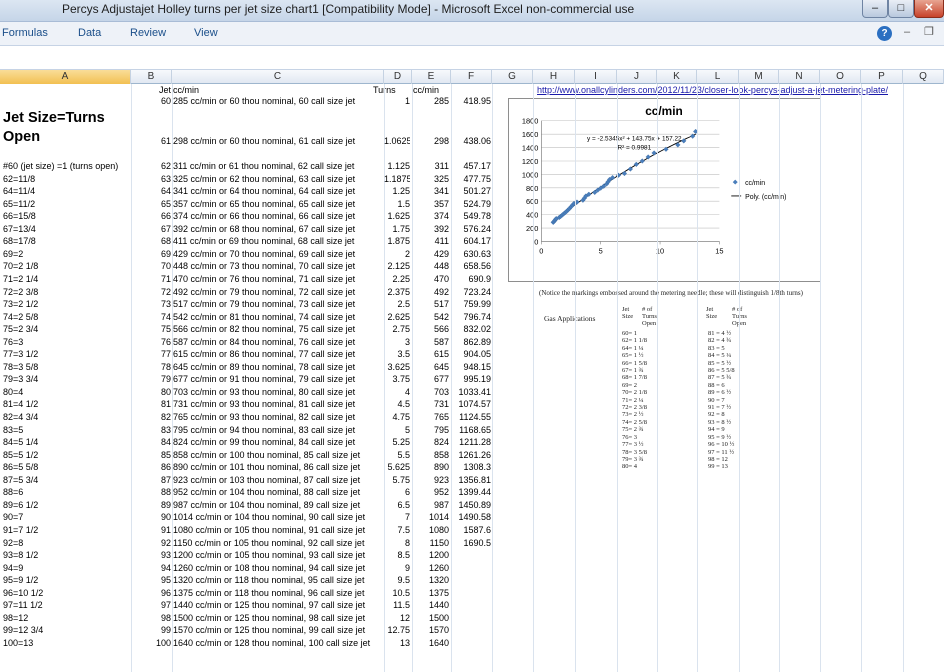  I want to click on cell-d: 1.875, so click(397, 241).